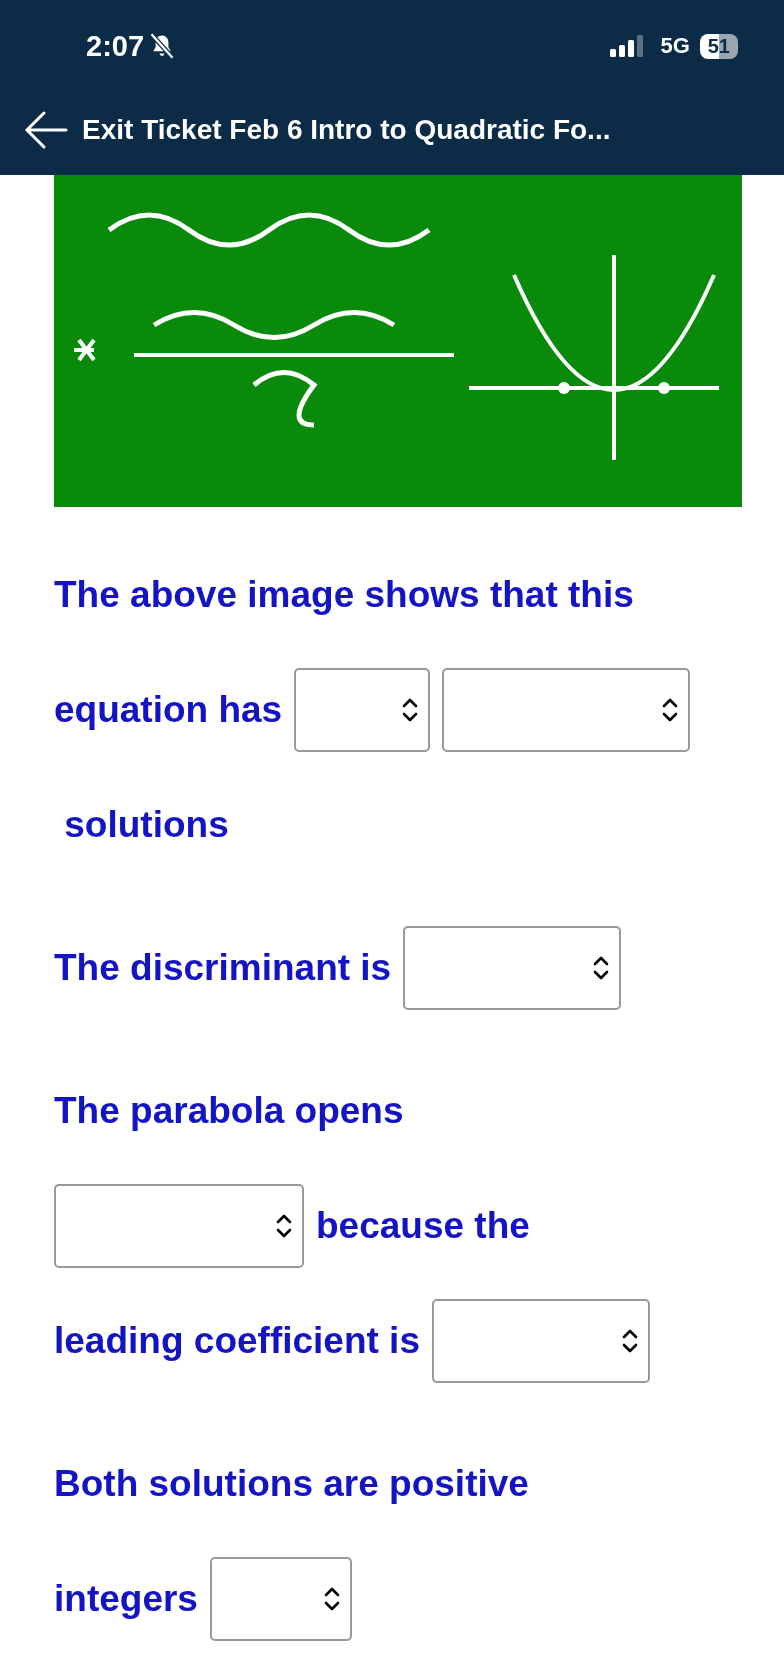  Describe the element at coordinates (146, 824) in the screenshot. I see `question-text: solutions` at that location.